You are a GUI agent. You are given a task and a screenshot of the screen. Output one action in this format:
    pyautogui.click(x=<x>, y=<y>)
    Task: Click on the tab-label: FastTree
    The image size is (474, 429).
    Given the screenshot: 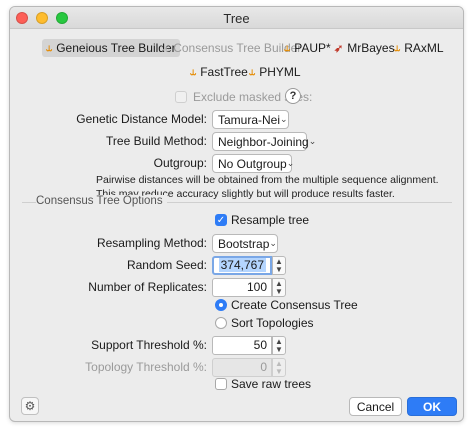 What is the action you would take?
    pyautogui.click(x=224, y=72)
    